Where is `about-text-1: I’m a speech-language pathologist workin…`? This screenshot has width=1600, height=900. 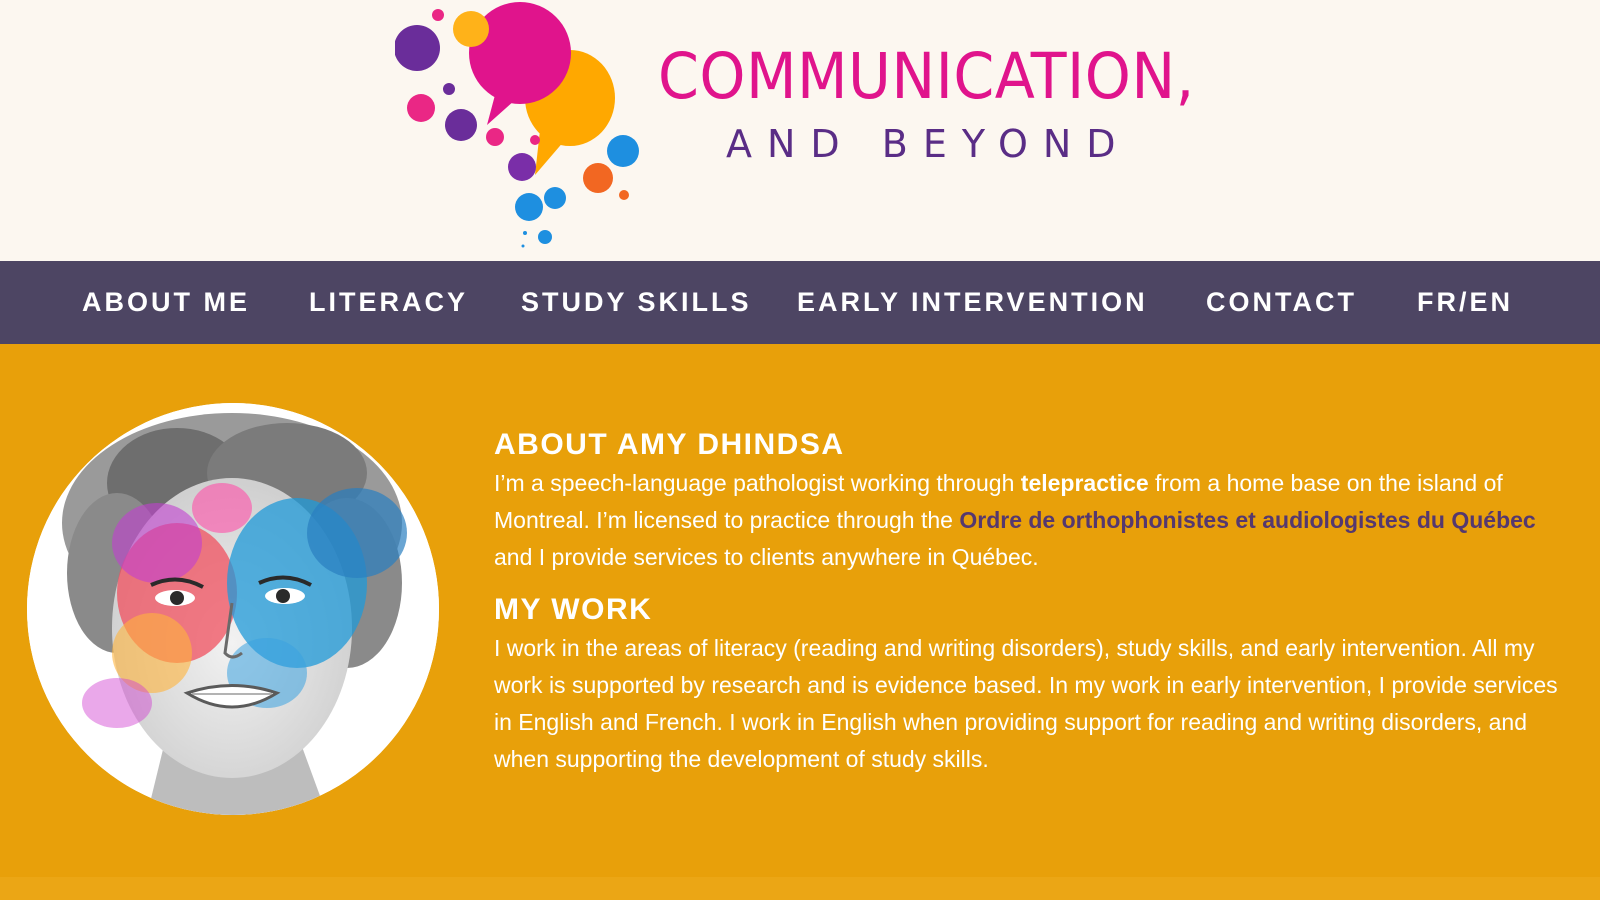
about-text-1: I’m a speech-language pathologist workin… is located at coordinates (757, 483).